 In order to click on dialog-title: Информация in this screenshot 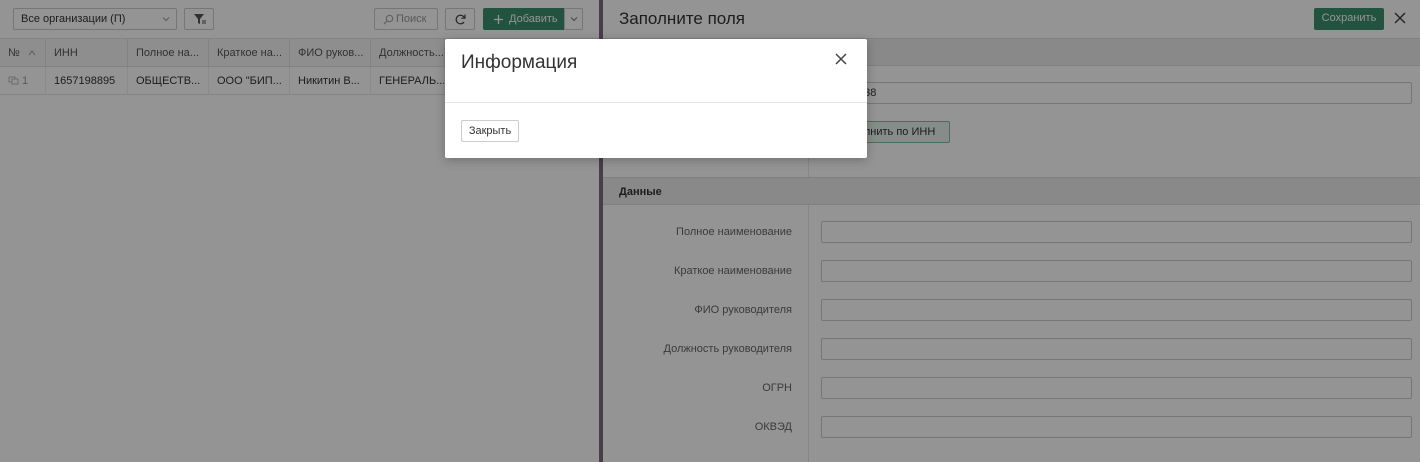, I will do `click(519, 62)`.